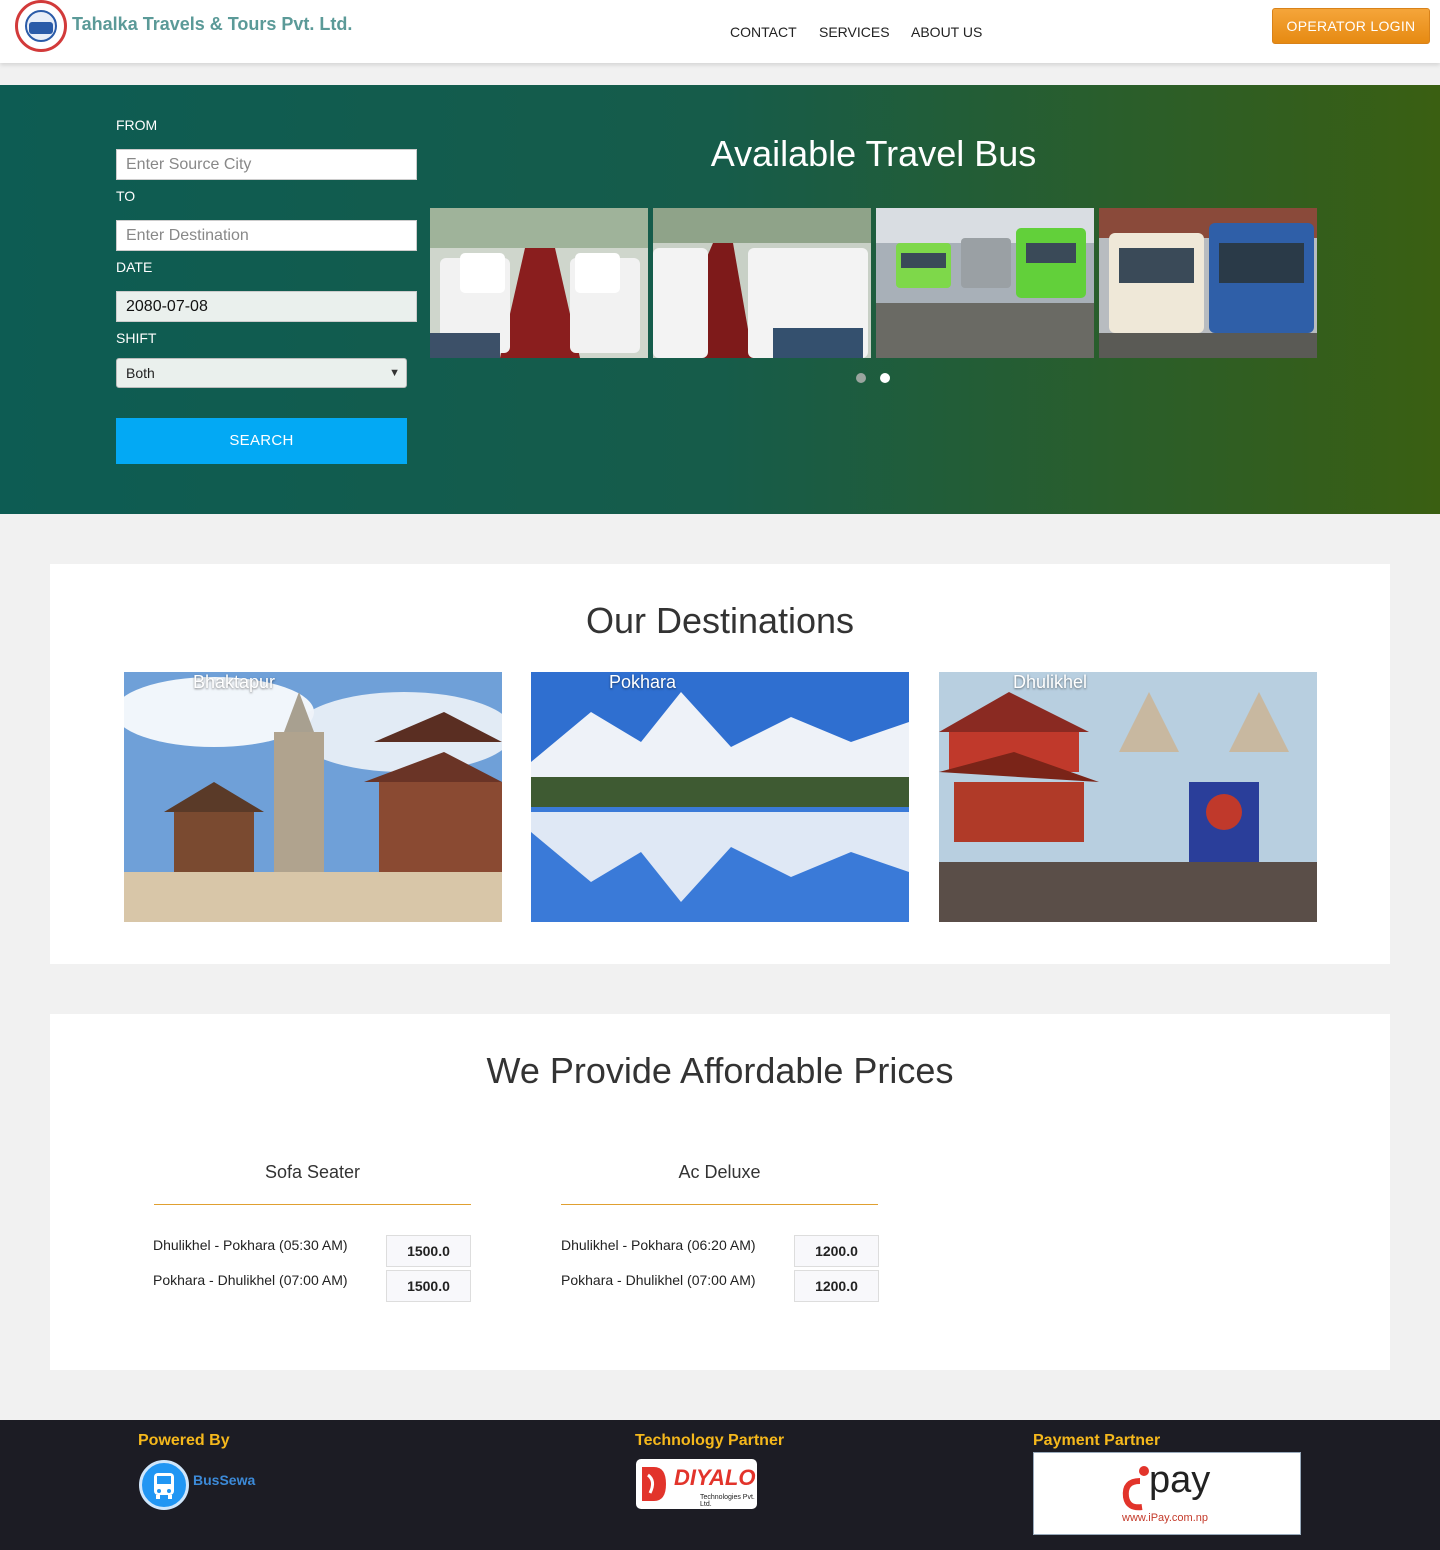 The image size is (1440, 1550). I want to click on date-input: 2080-07-08, so click(266, 306).